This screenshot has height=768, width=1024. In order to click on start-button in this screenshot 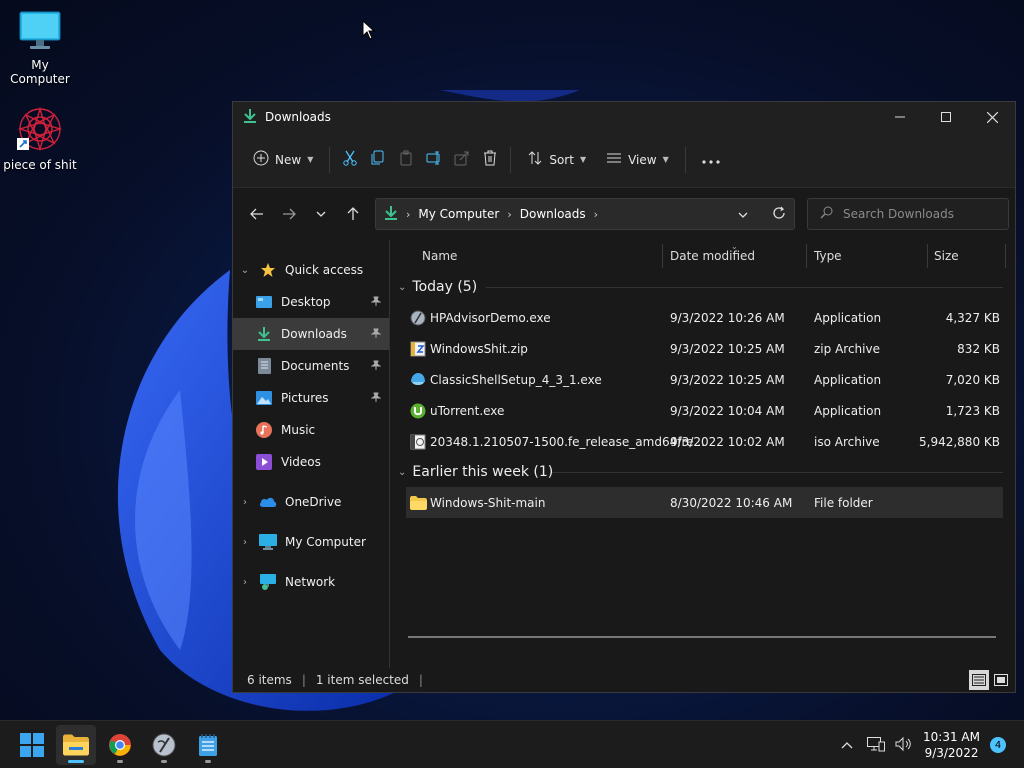, I will do `click(32, 745)`.